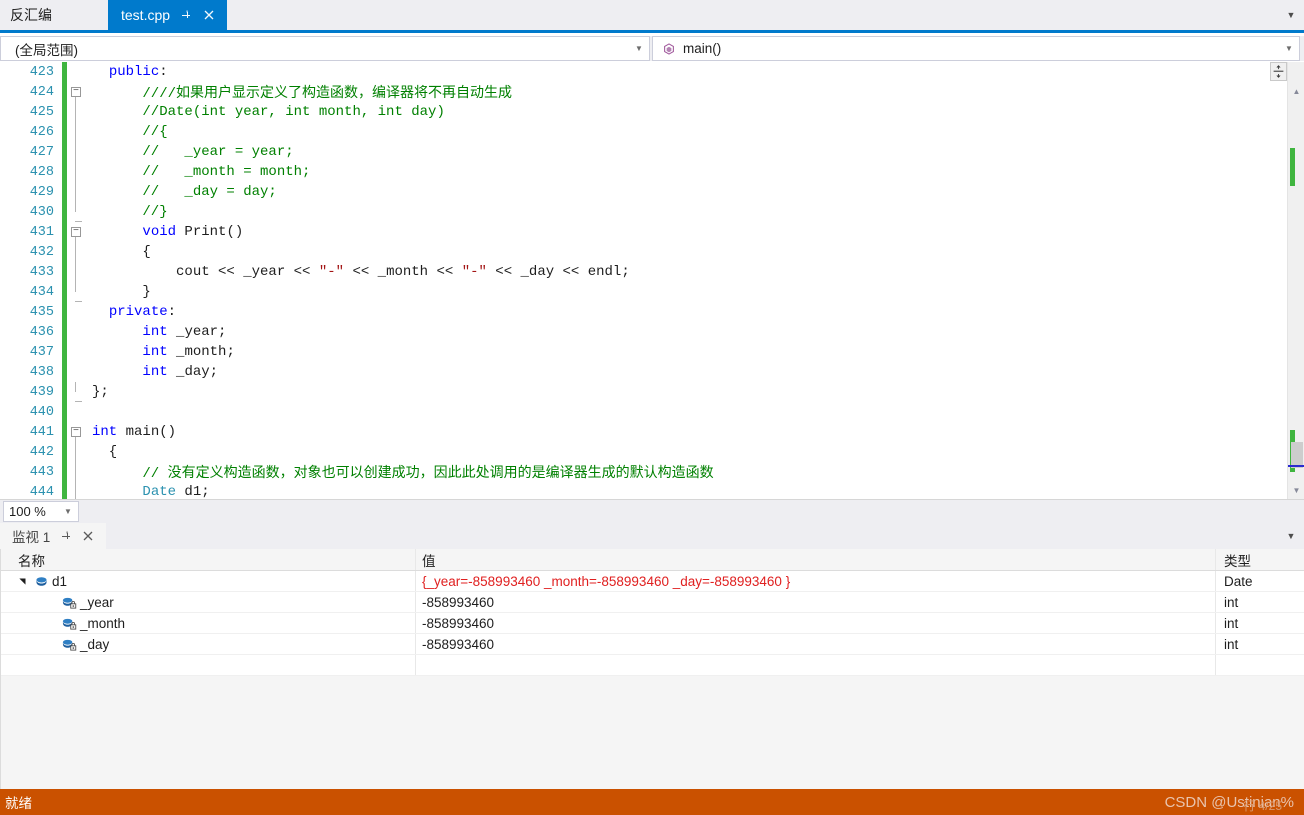 This screenshot has height=815, width=1304. What do you see at coordinates (635, 112) in the screenshot?
I see `code-line: 425 //Date(int year, int month, int day)` at bounding box center [635, 112].